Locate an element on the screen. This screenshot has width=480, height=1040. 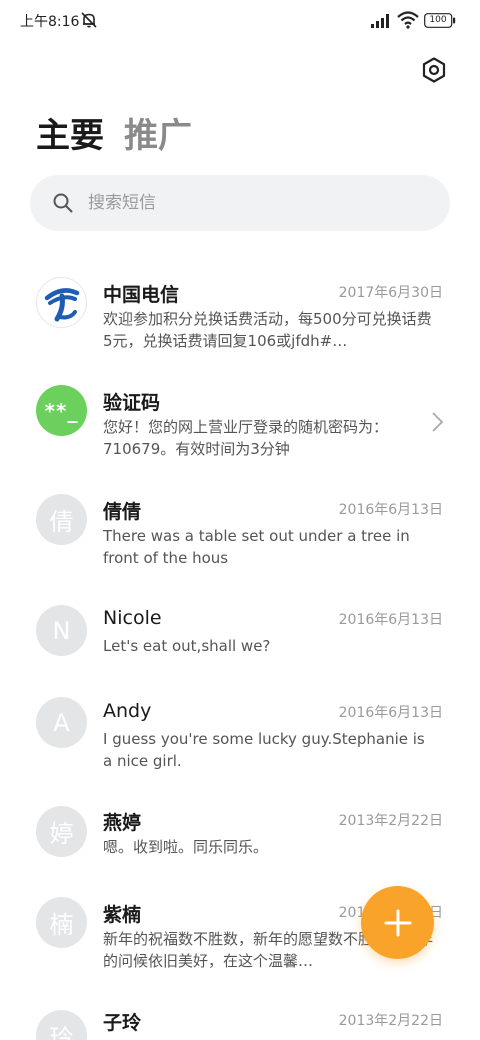
search-input is located at coordinates (248, 203).